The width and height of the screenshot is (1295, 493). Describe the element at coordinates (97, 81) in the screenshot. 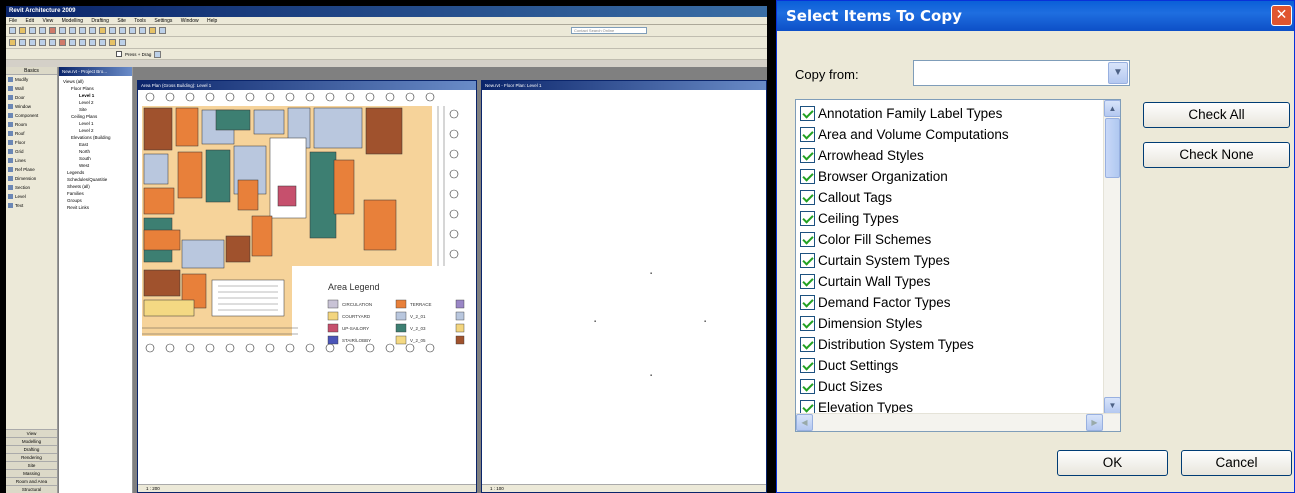

I see `tree-views: Views (all)` at that location.